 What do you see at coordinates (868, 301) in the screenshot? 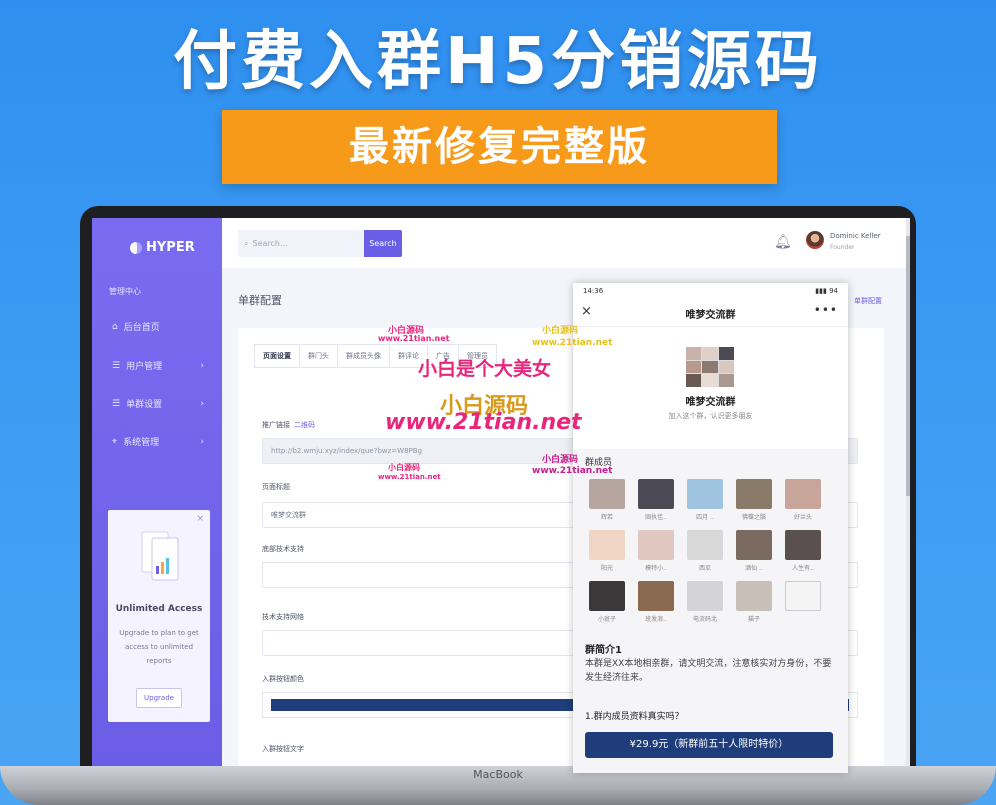
I see `breadcrumb: 单群配置` at bounding box center [868, 301].